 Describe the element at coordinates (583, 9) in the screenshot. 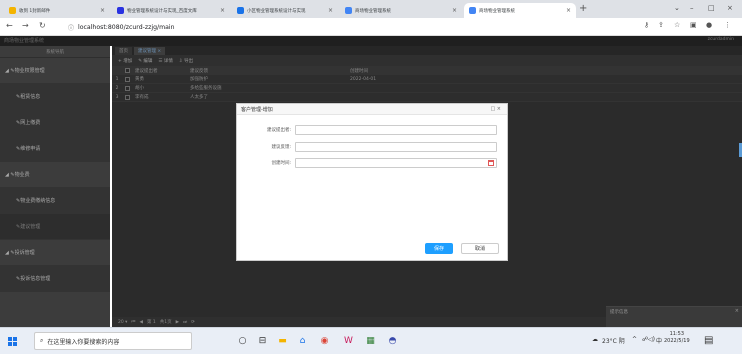

I see `new-tab-button: +` at that location.